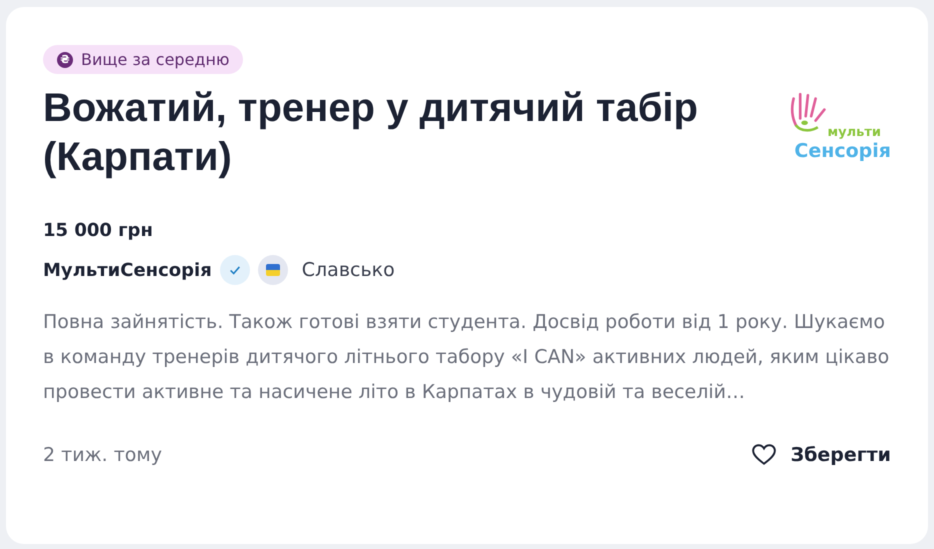  What do you see at coordinates (127, 270) in the screenshot?
I see `company-name: МультиСенсорія` at bounding box center [127, 270].